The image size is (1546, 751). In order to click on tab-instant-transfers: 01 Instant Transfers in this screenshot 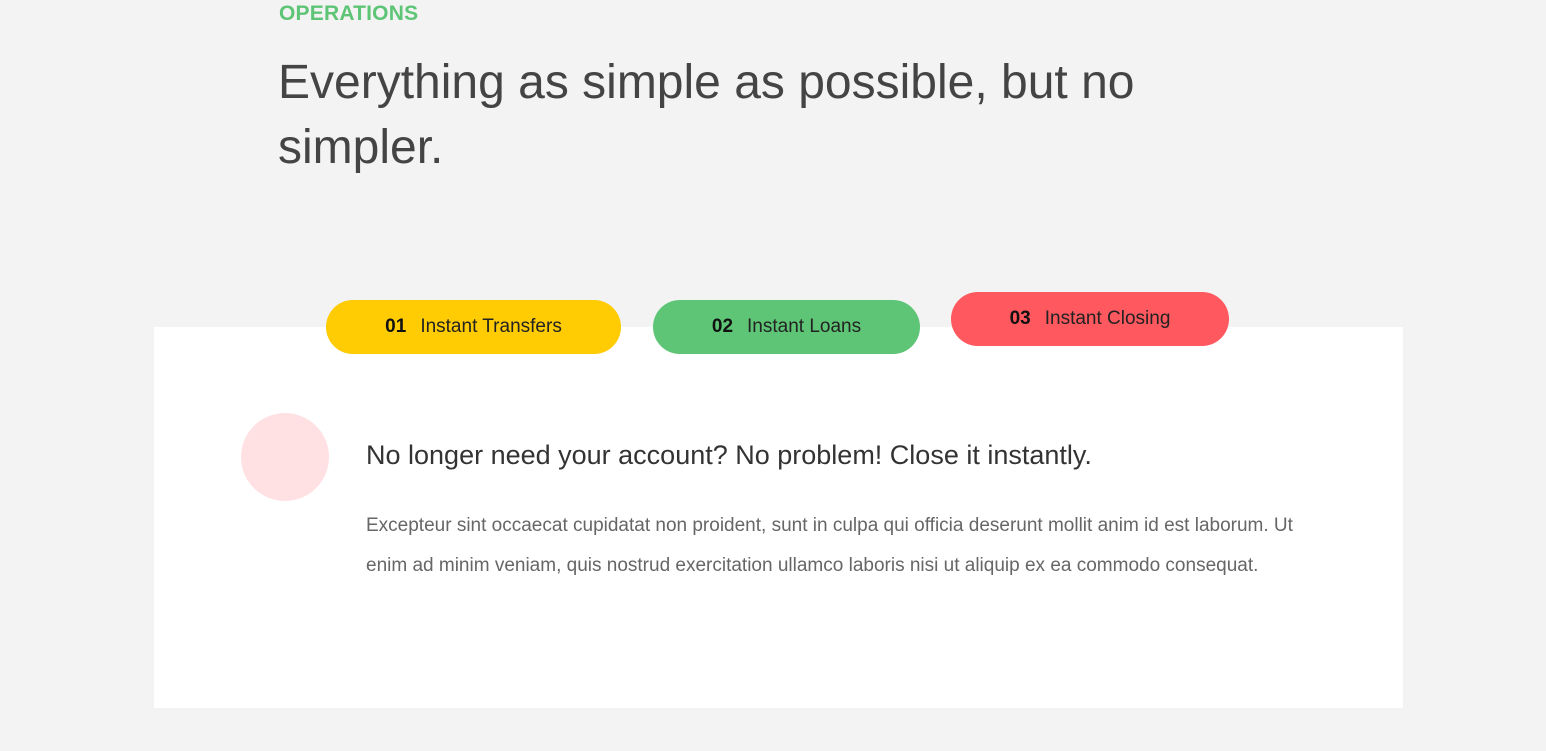, I will do `click(473, 327)`.